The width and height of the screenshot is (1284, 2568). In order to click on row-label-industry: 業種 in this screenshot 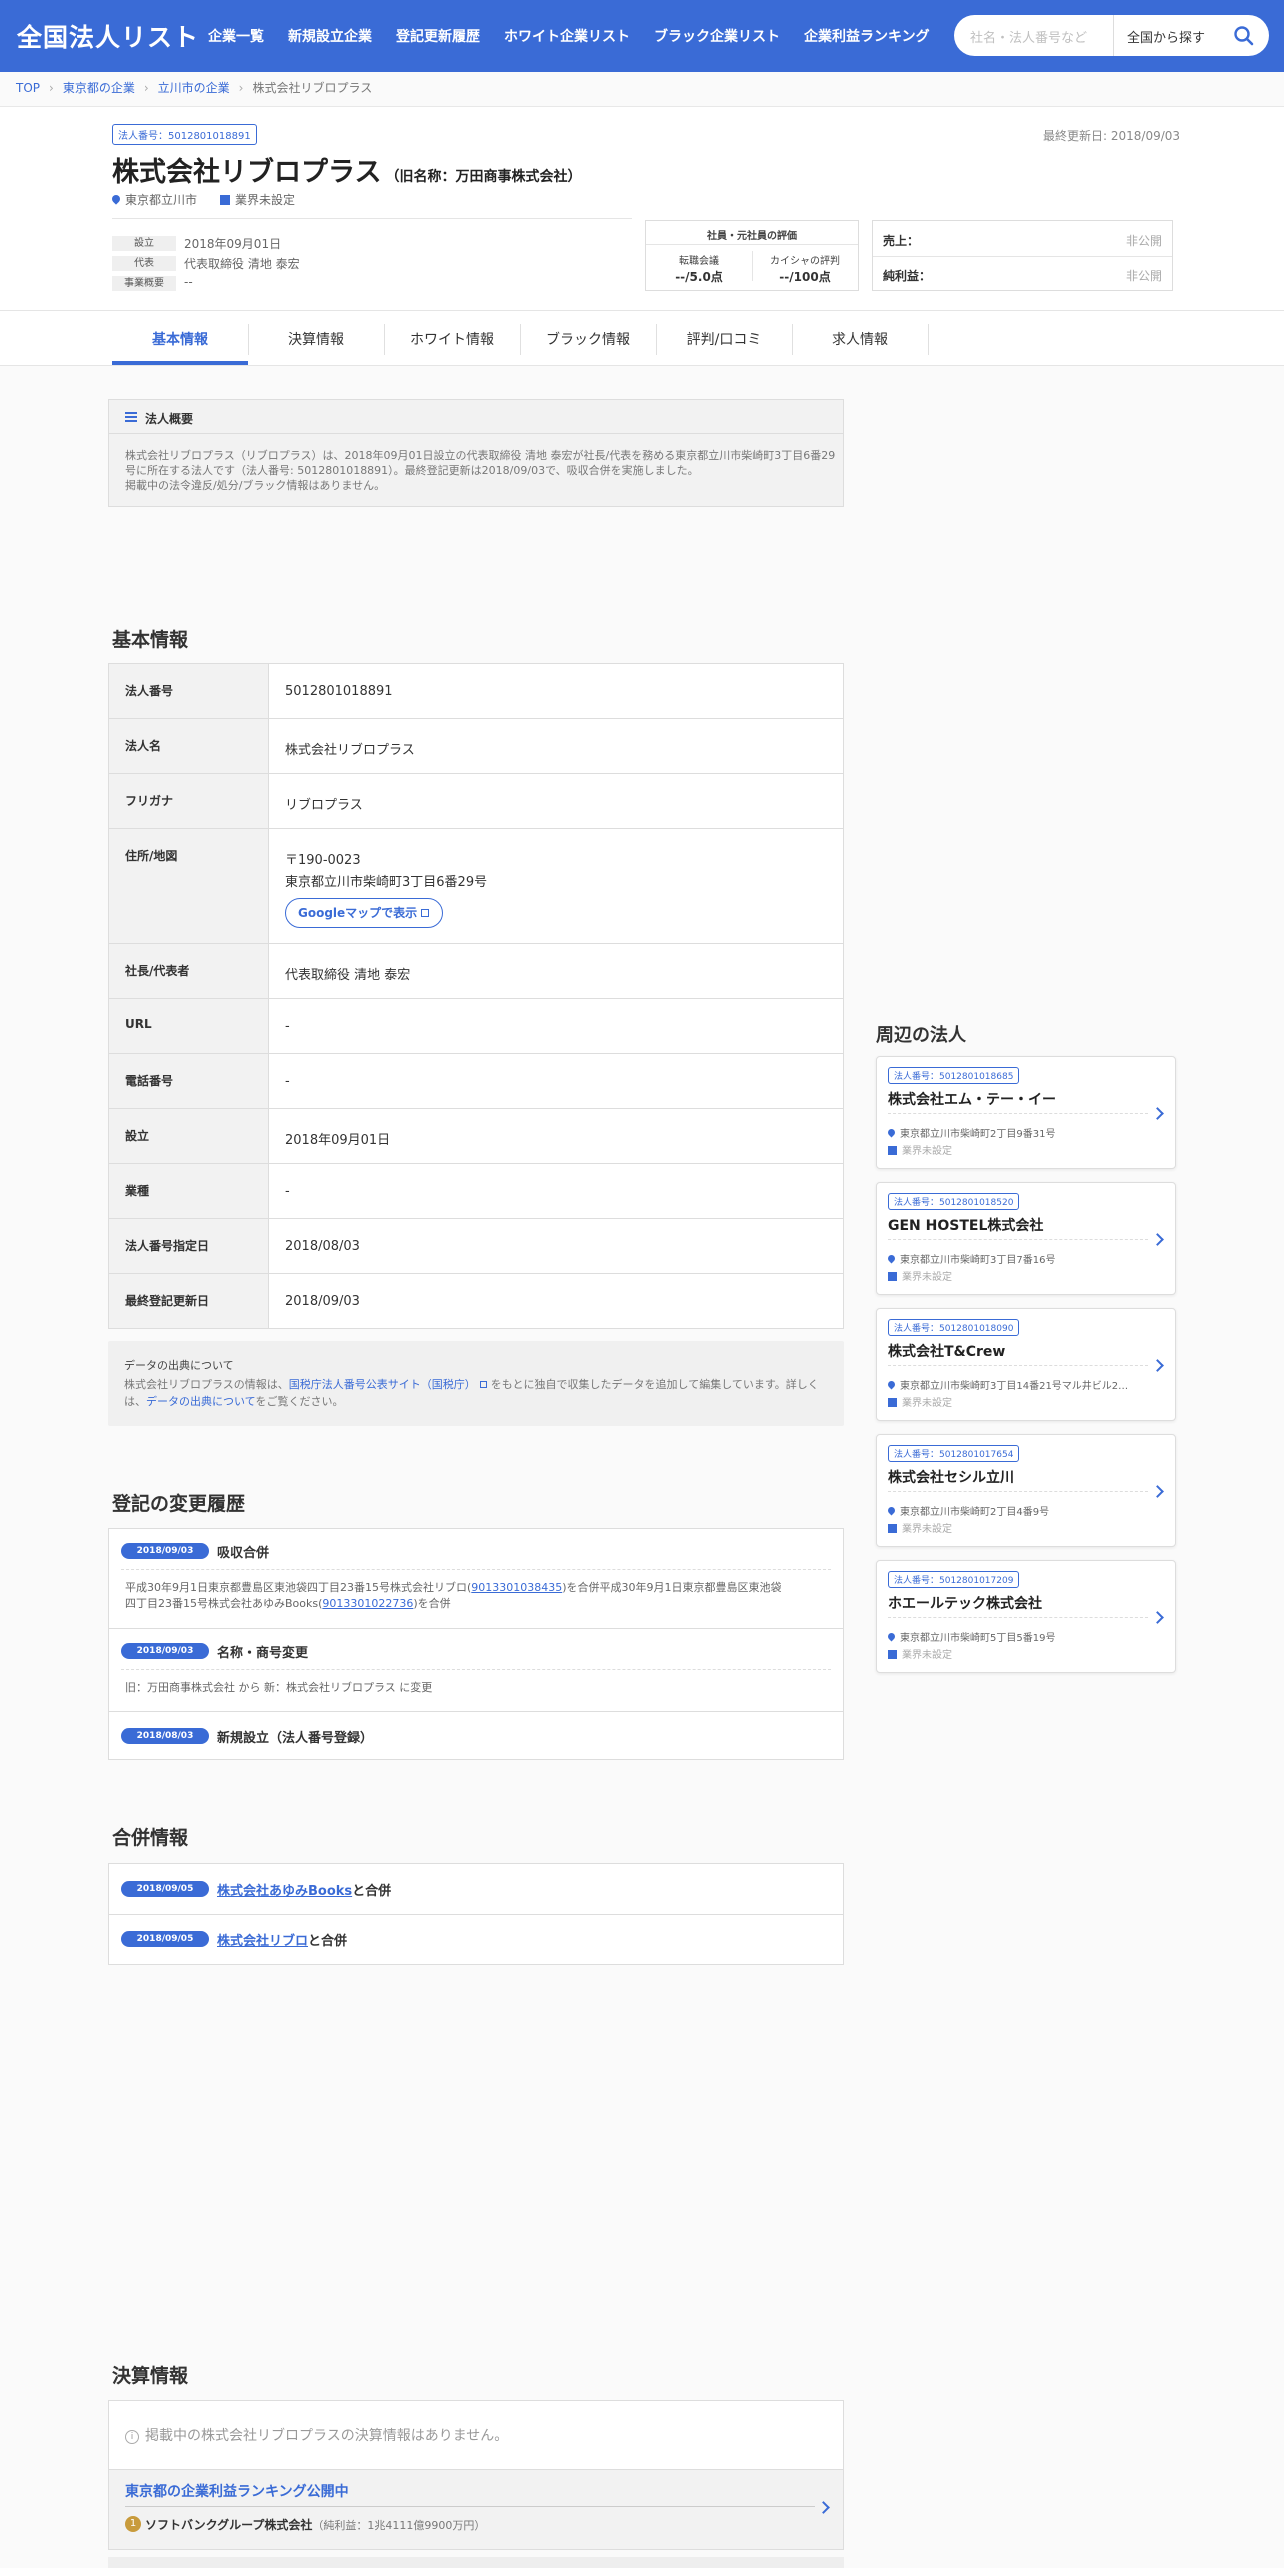, I will do `click(137, 1191)`.